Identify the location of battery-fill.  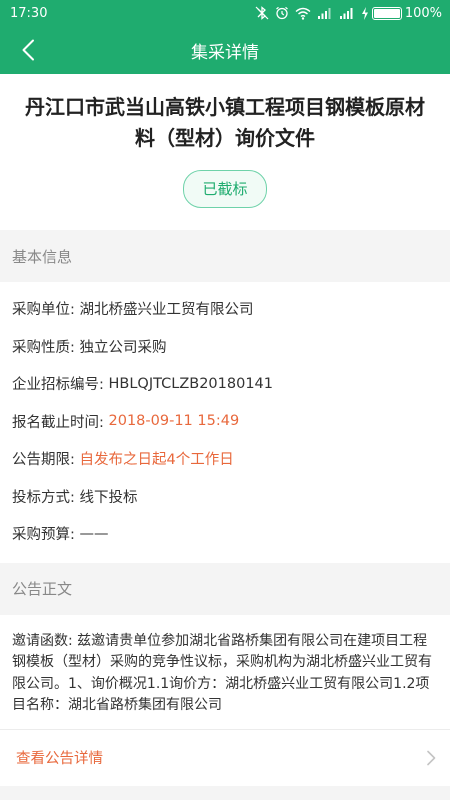
(386, 13).